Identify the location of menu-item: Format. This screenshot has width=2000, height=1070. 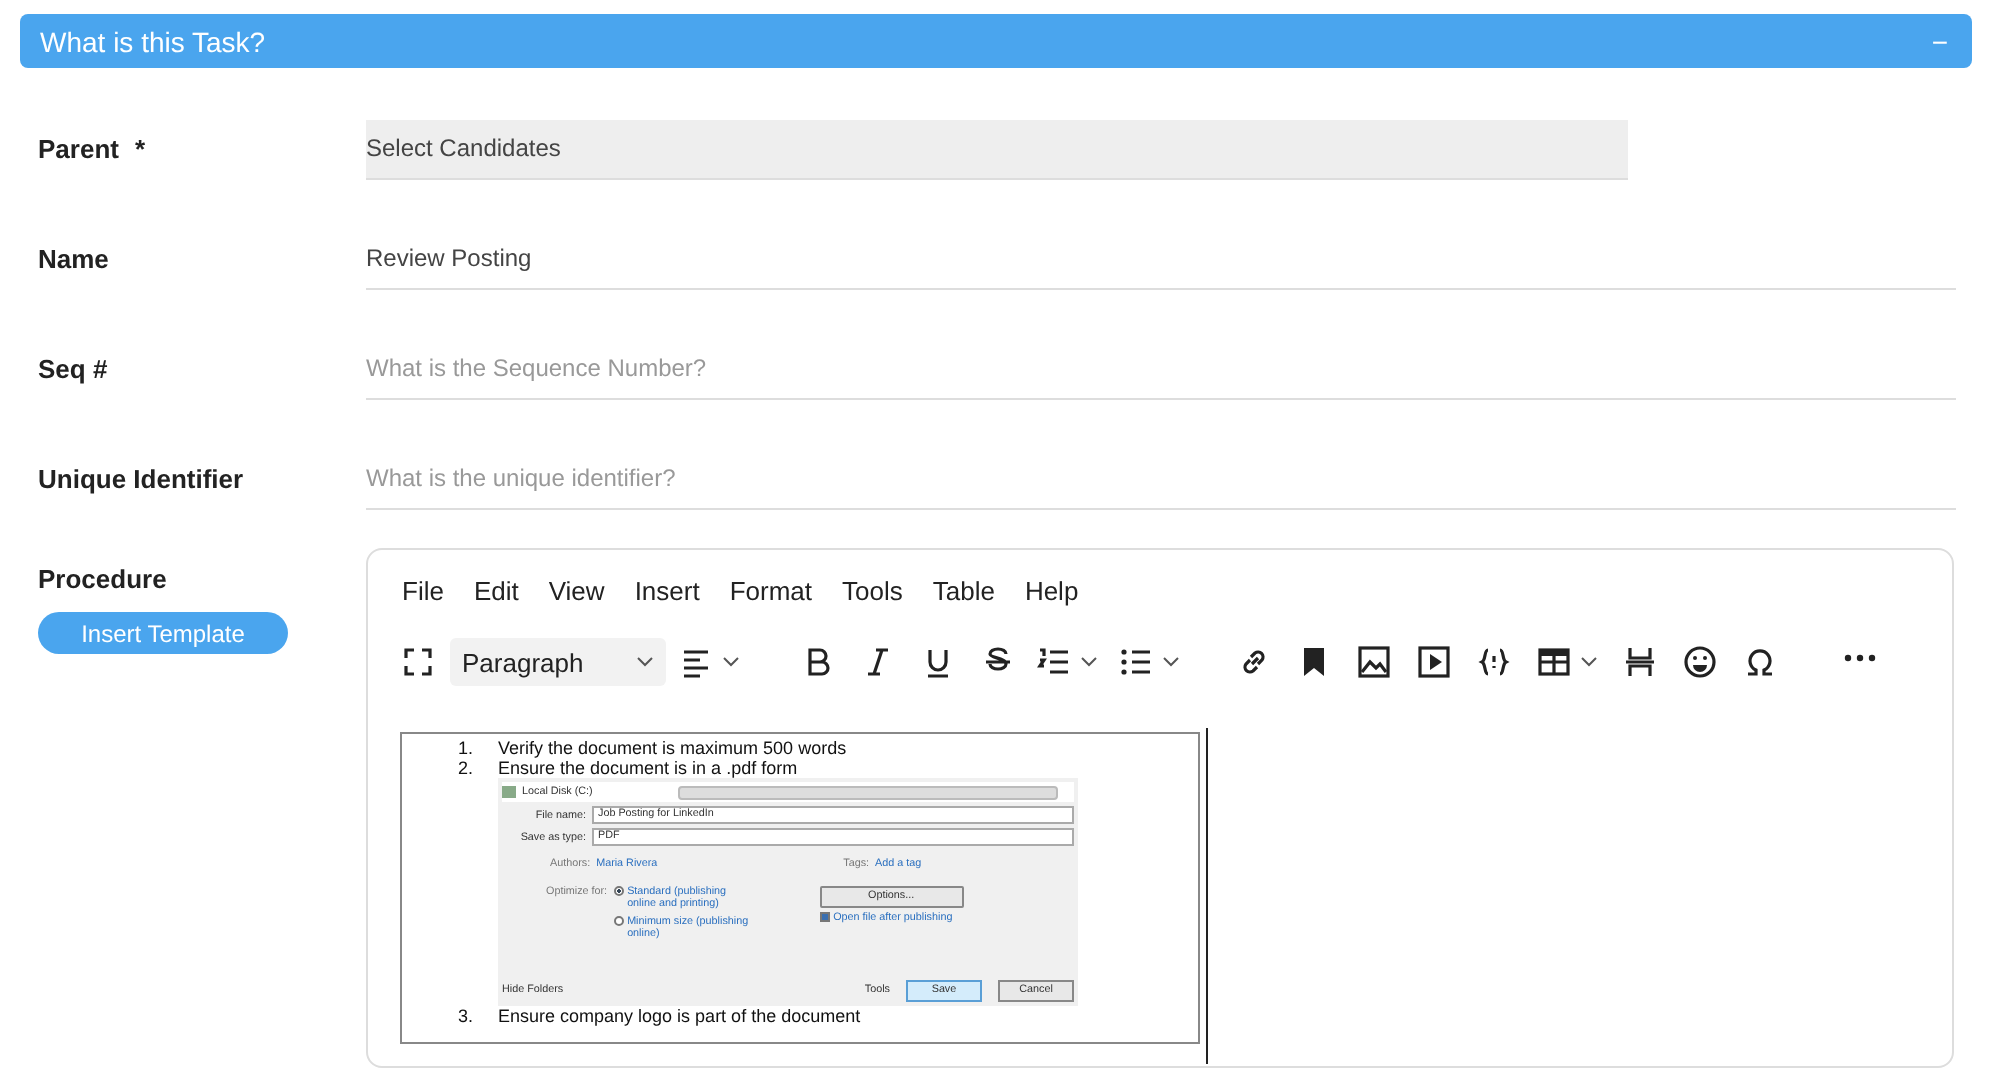
(770, 594).